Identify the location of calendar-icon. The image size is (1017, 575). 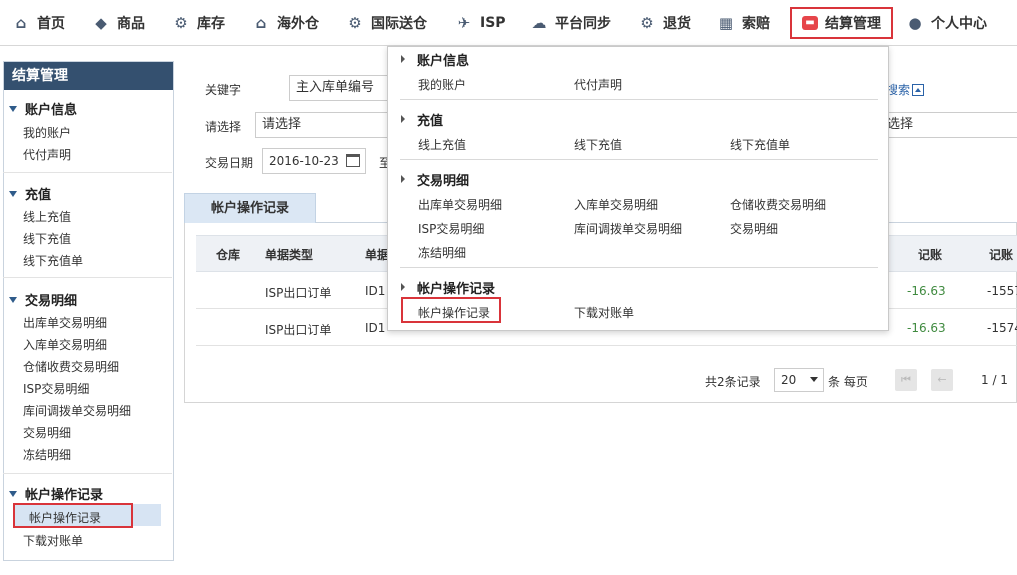
(353, 160).